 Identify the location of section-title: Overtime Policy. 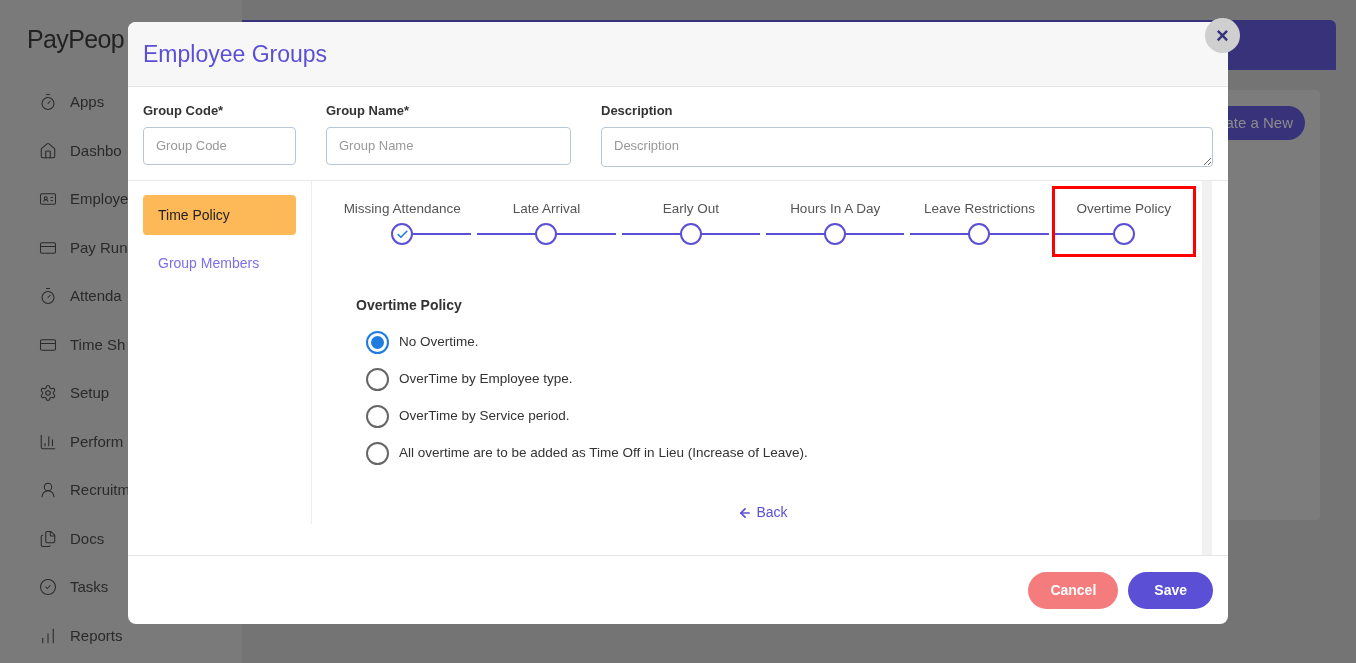
(409, 305).